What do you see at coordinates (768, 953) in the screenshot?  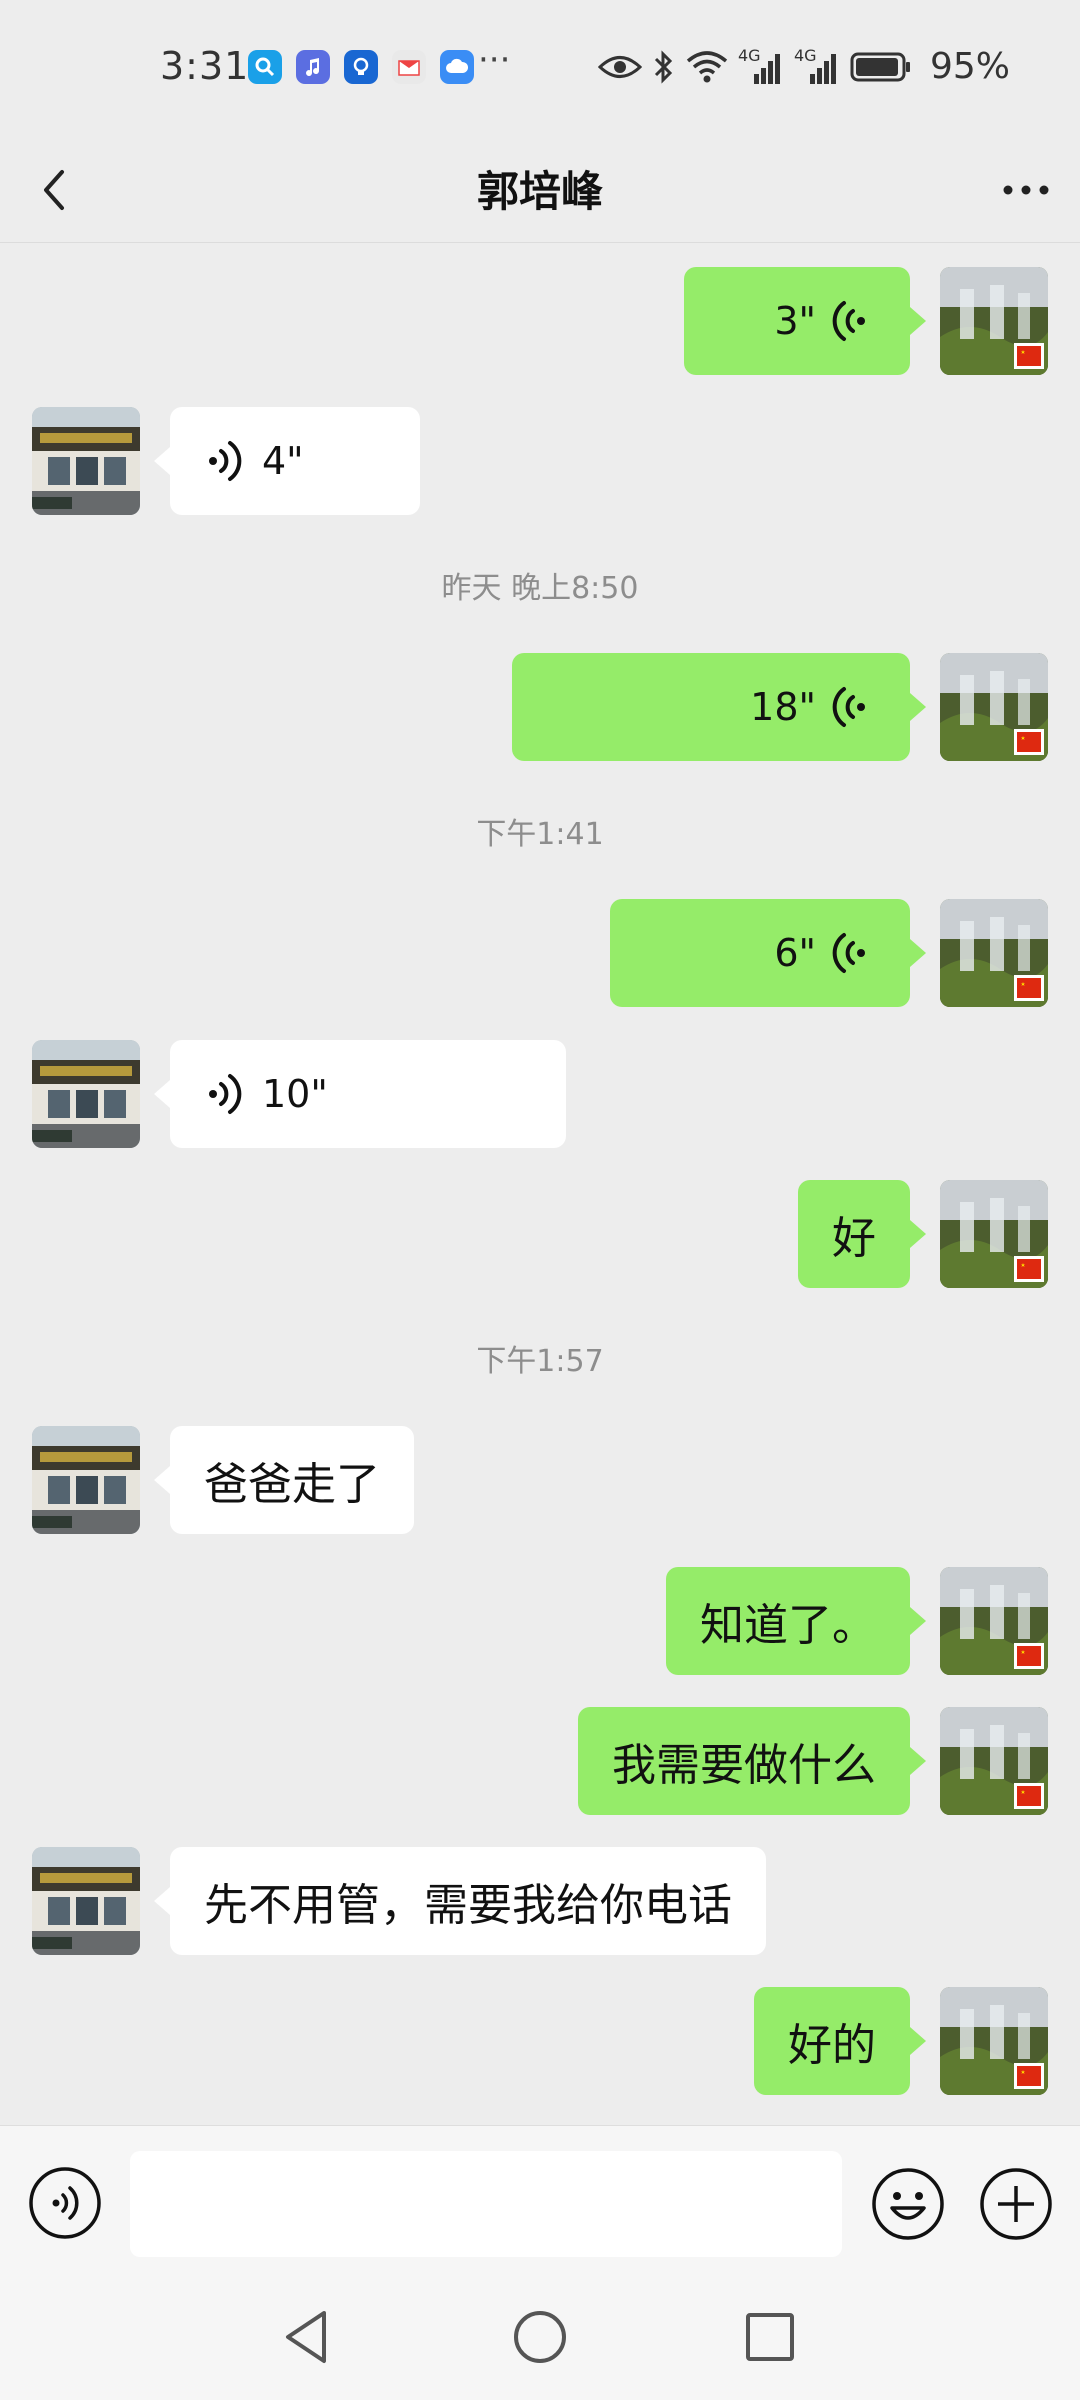 I see `voice-message-bubble: 6"` at bounding box center [768, 953].